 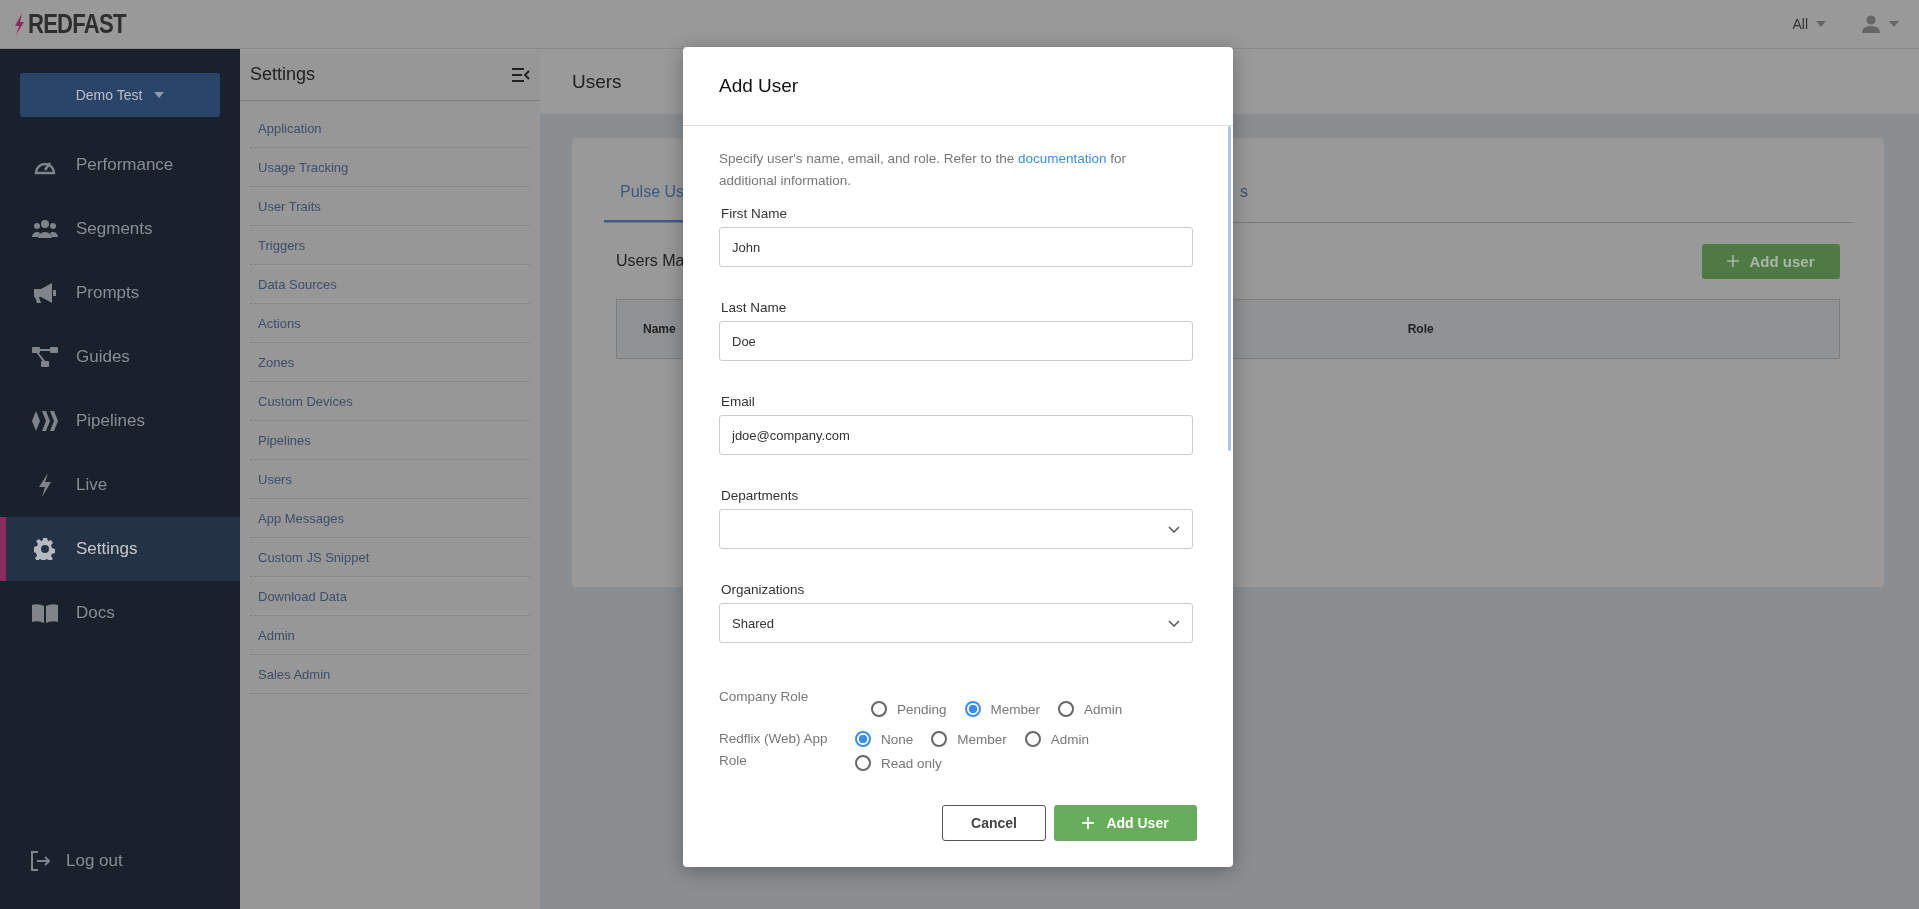 What do you see at coordinates (120, 293) in the screenshot?
I see `nav-item: Prompts` at bounding box center [120, 293].